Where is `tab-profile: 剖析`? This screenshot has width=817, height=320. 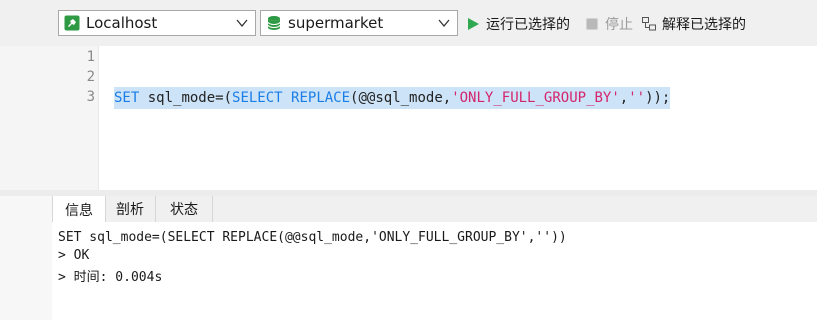
tab-profile: 剖析 is located at coordinates (130, 209).